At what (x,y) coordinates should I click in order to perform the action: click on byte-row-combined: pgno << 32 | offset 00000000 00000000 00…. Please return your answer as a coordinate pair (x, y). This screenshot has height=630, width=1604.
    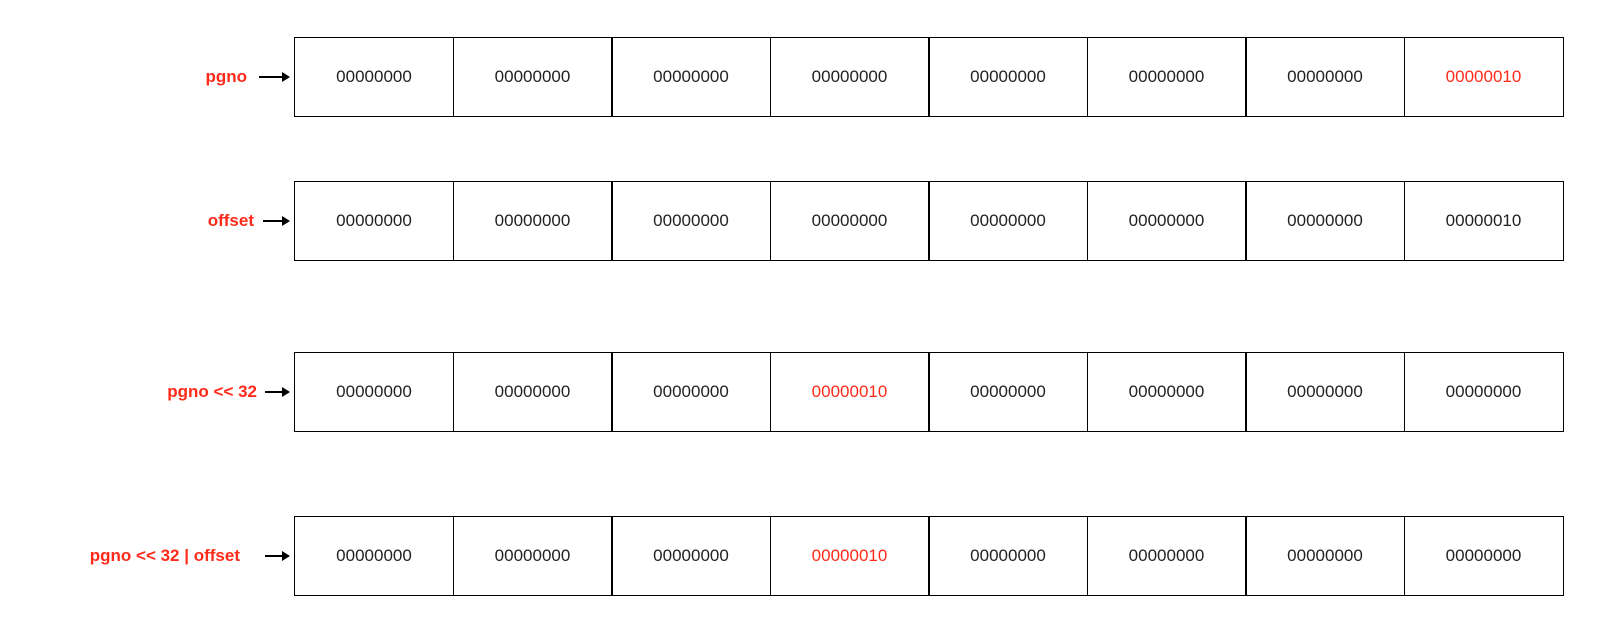
    Looking at the image, I should click on (802, 556).